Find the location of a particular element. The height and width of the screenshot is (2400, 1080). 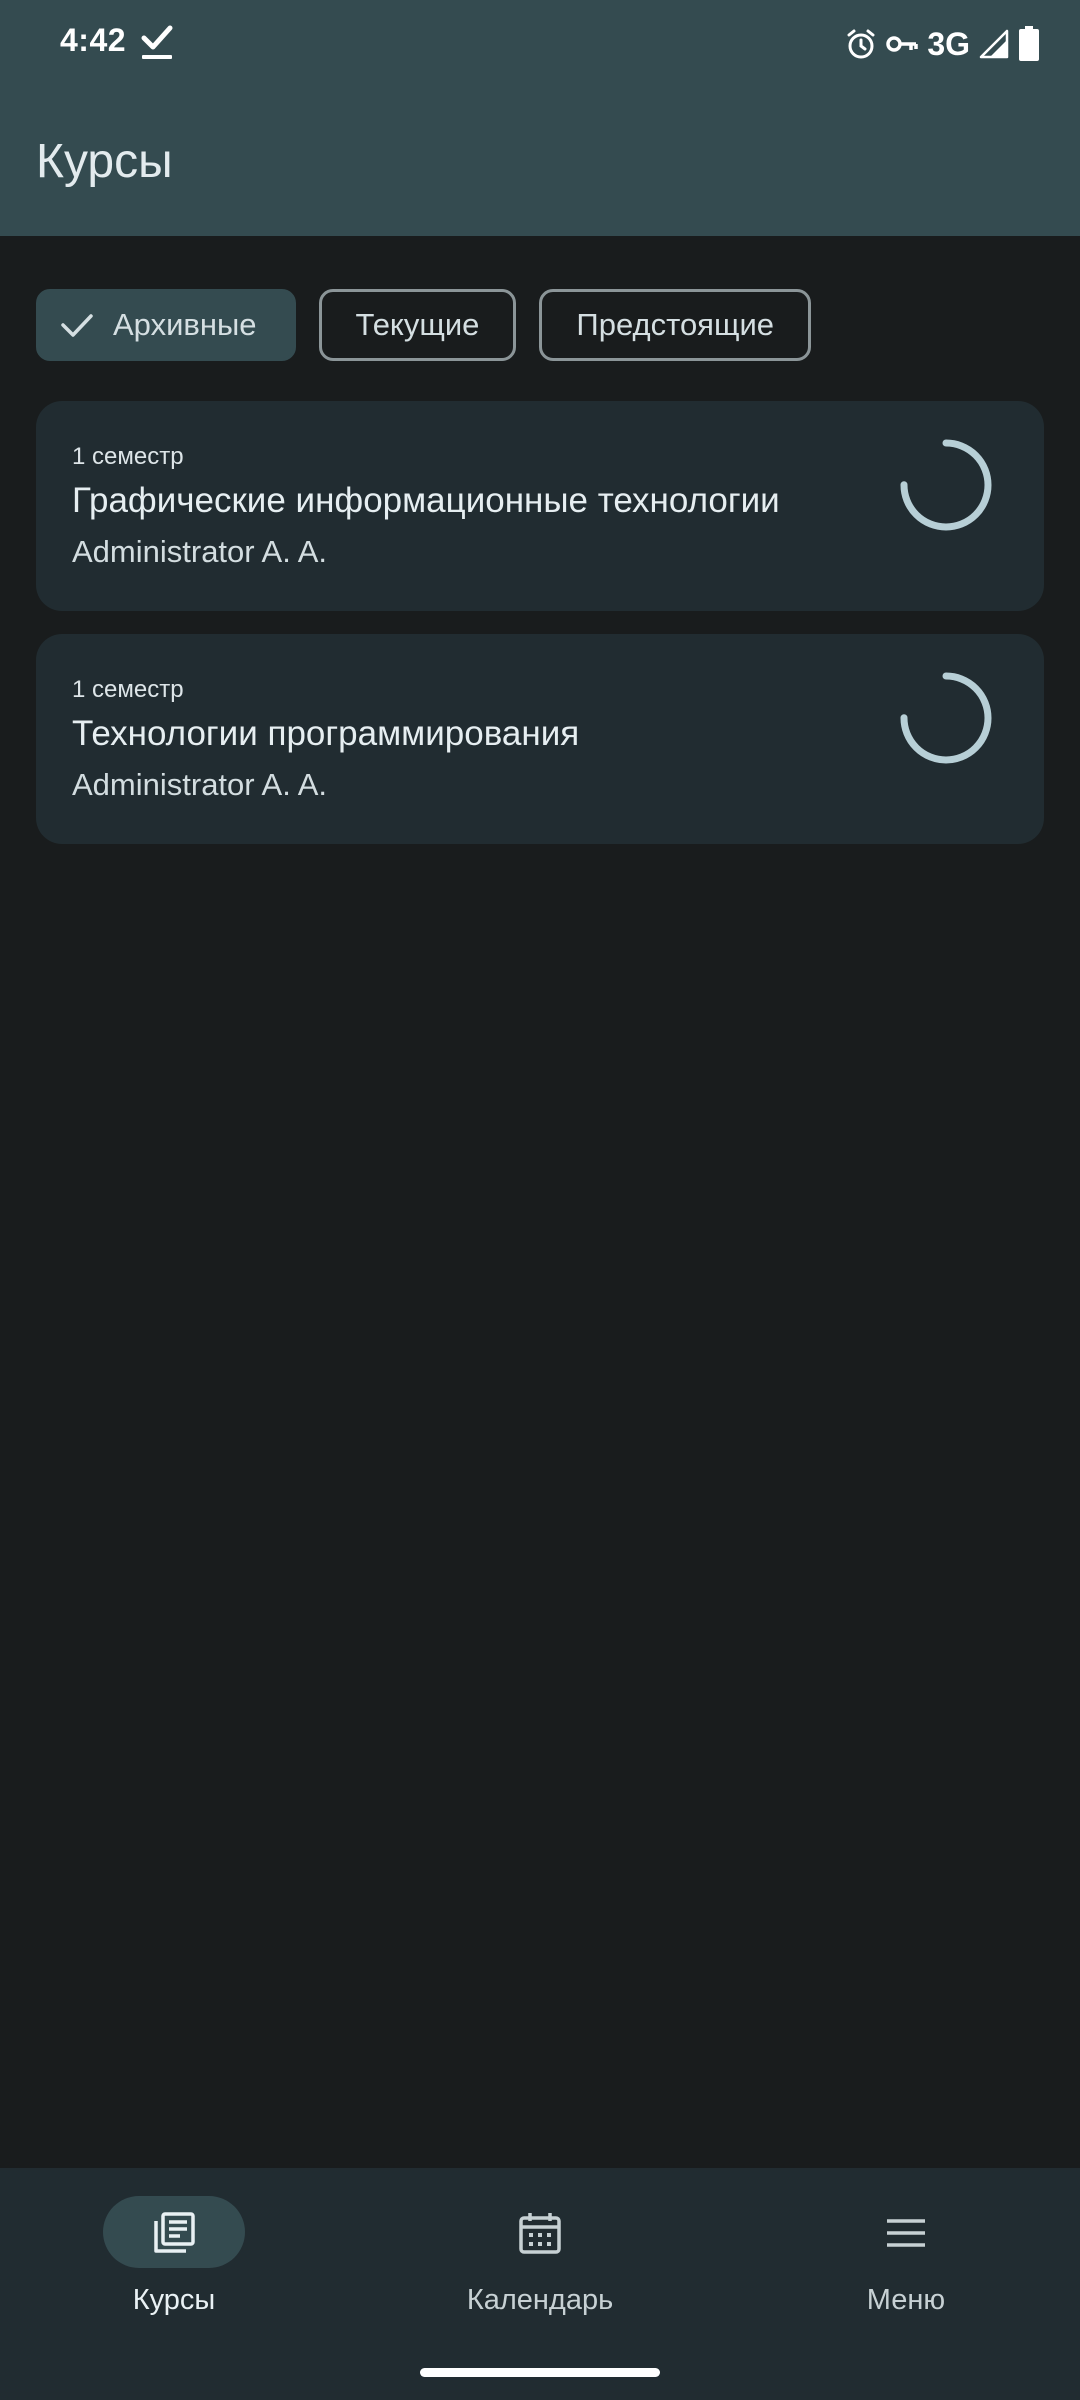

menu-icon is located at coordinates (906, 2233).